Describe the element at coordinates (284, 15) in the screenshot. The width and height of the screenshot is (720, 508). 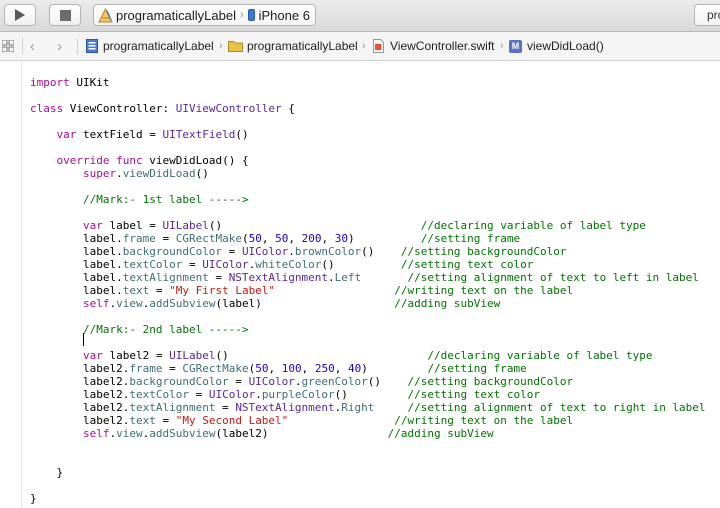
I see `device-name: iPhone 6` at that location.